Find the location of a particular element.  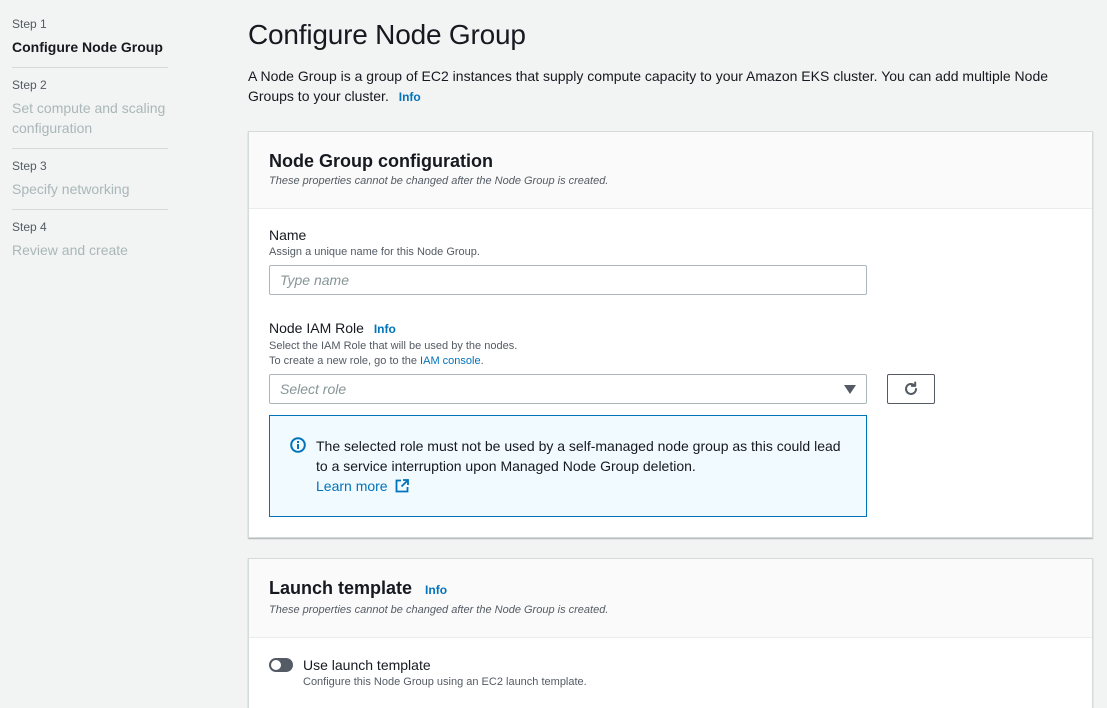

step-4: Step 4 Review and create is located at coordinates (90, 245).